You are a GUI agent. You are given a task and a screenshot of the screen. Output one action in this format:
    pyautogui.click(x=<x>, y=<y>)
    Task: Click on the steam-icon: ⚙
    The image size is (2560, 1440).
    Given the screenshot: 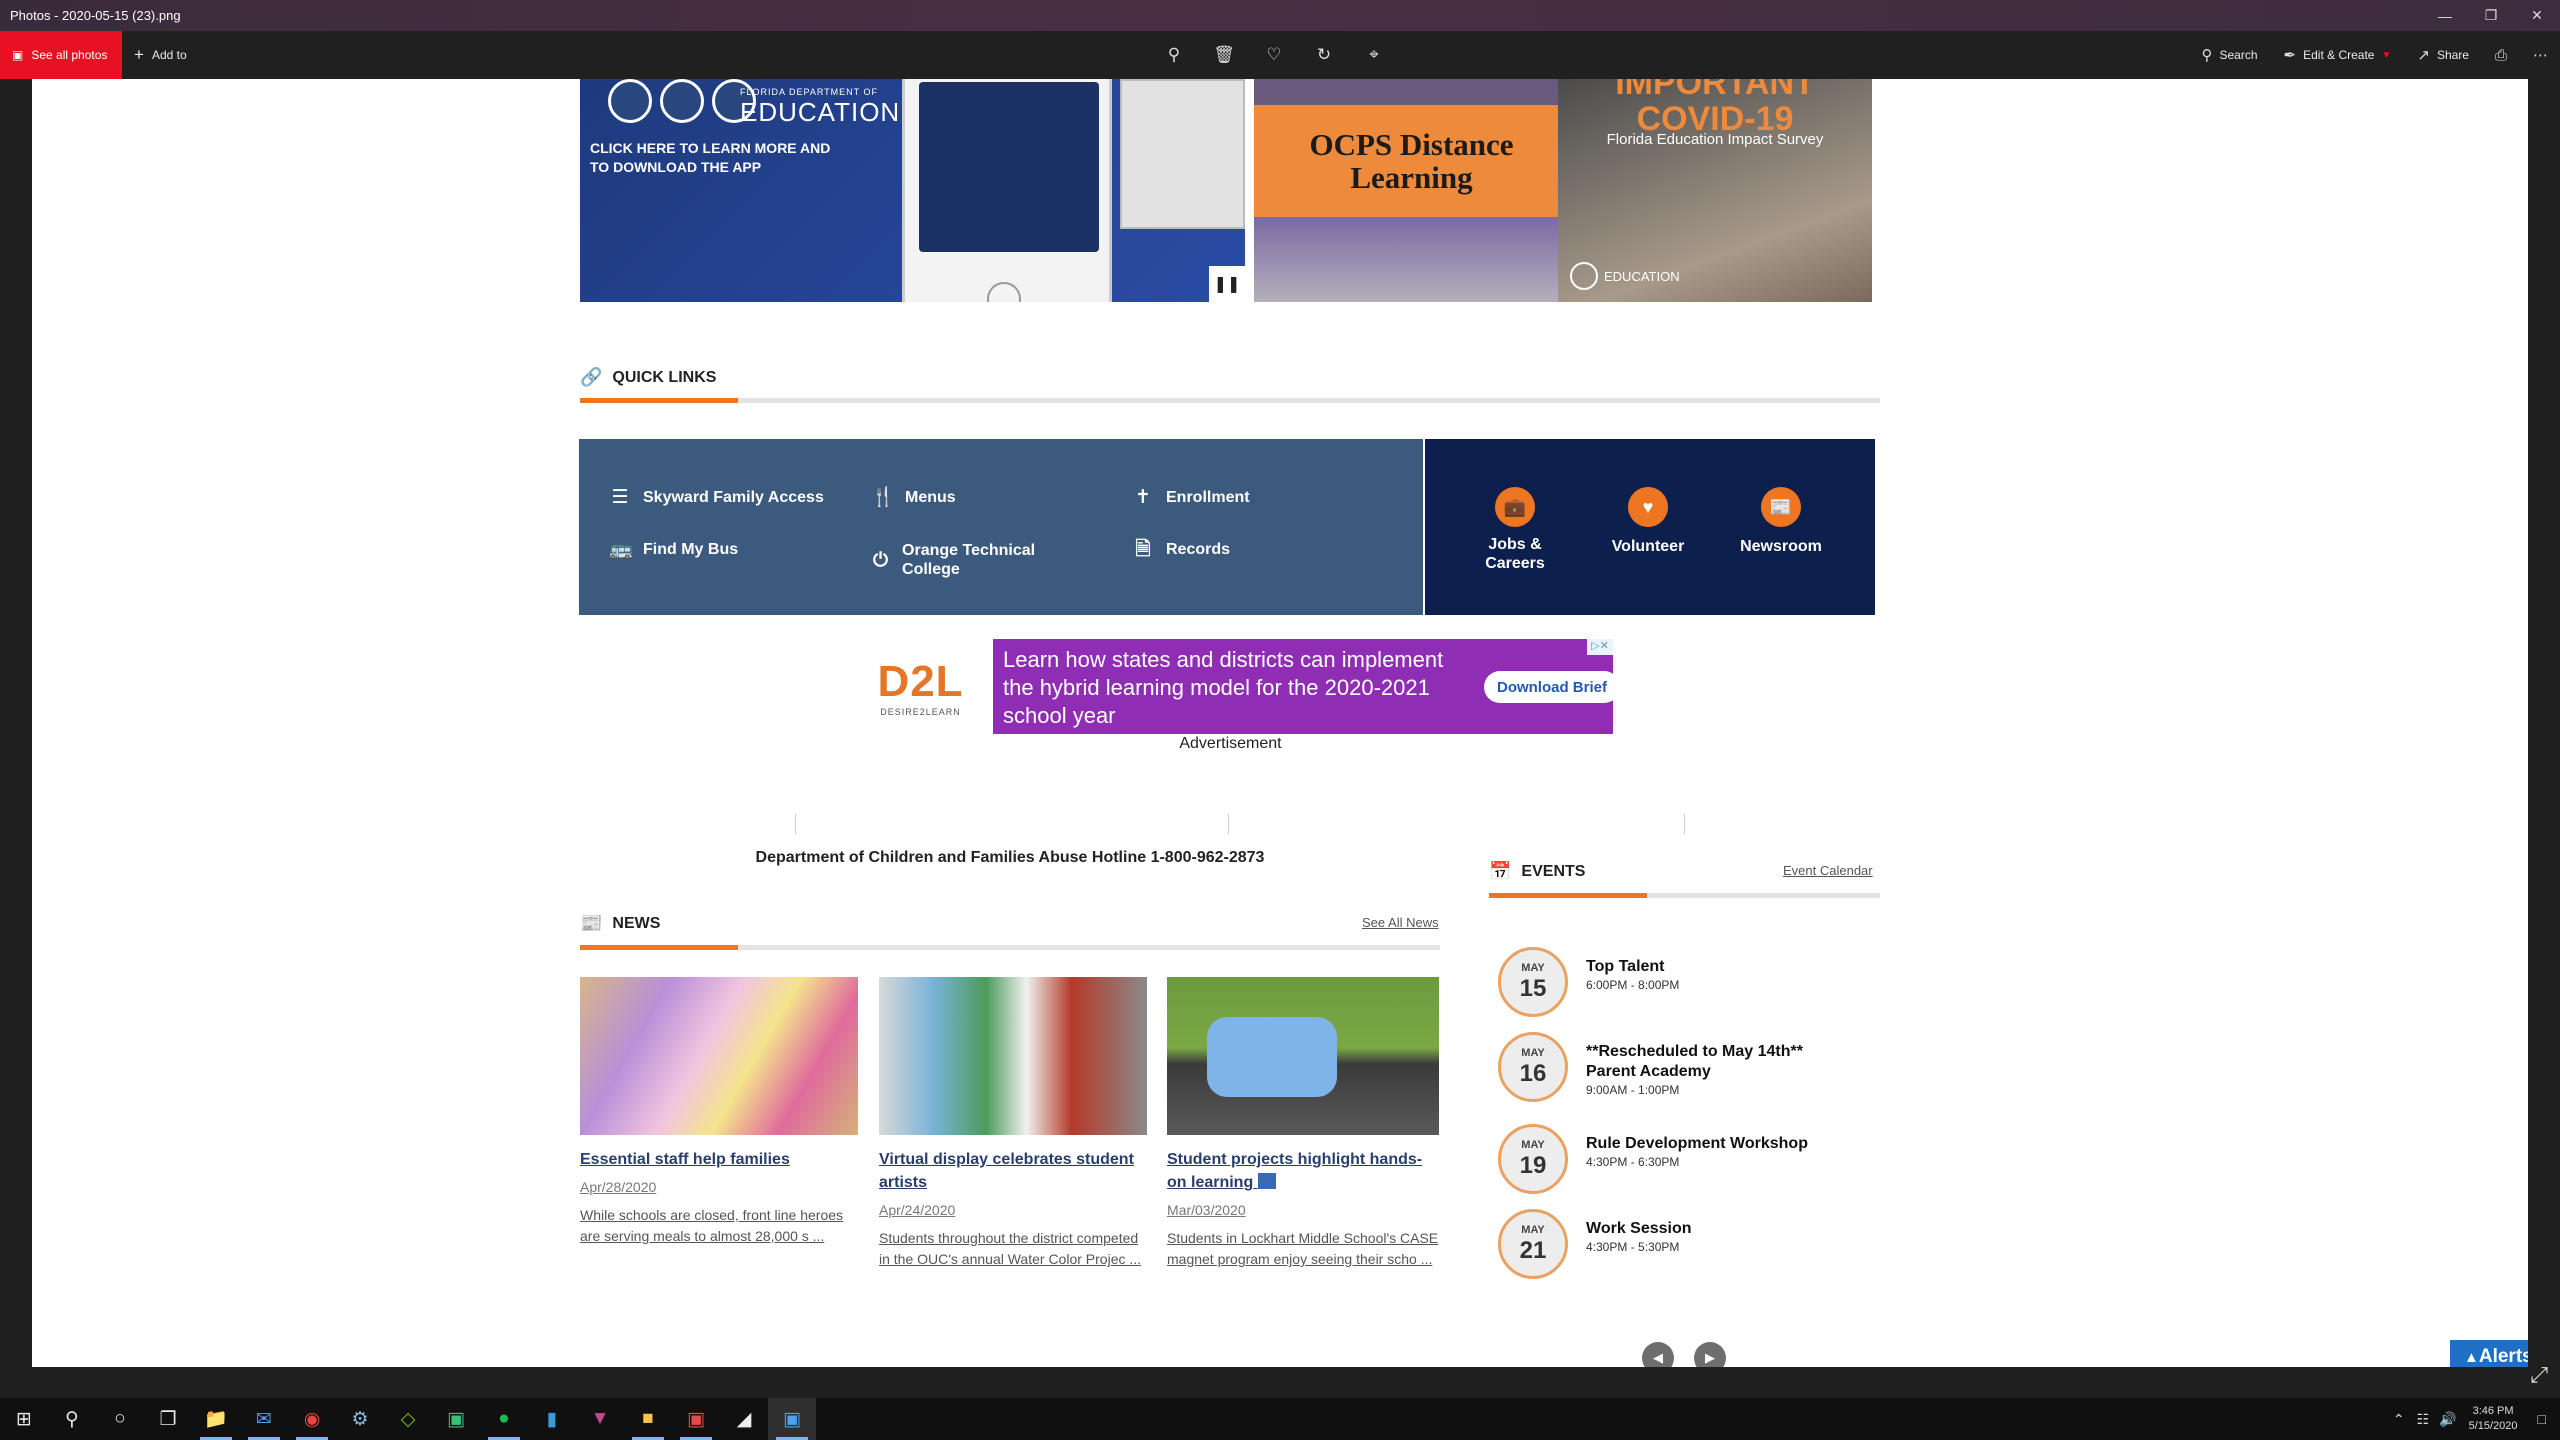 What is the action you would take?
    pyautogui.click(x=360, y=1419)
    